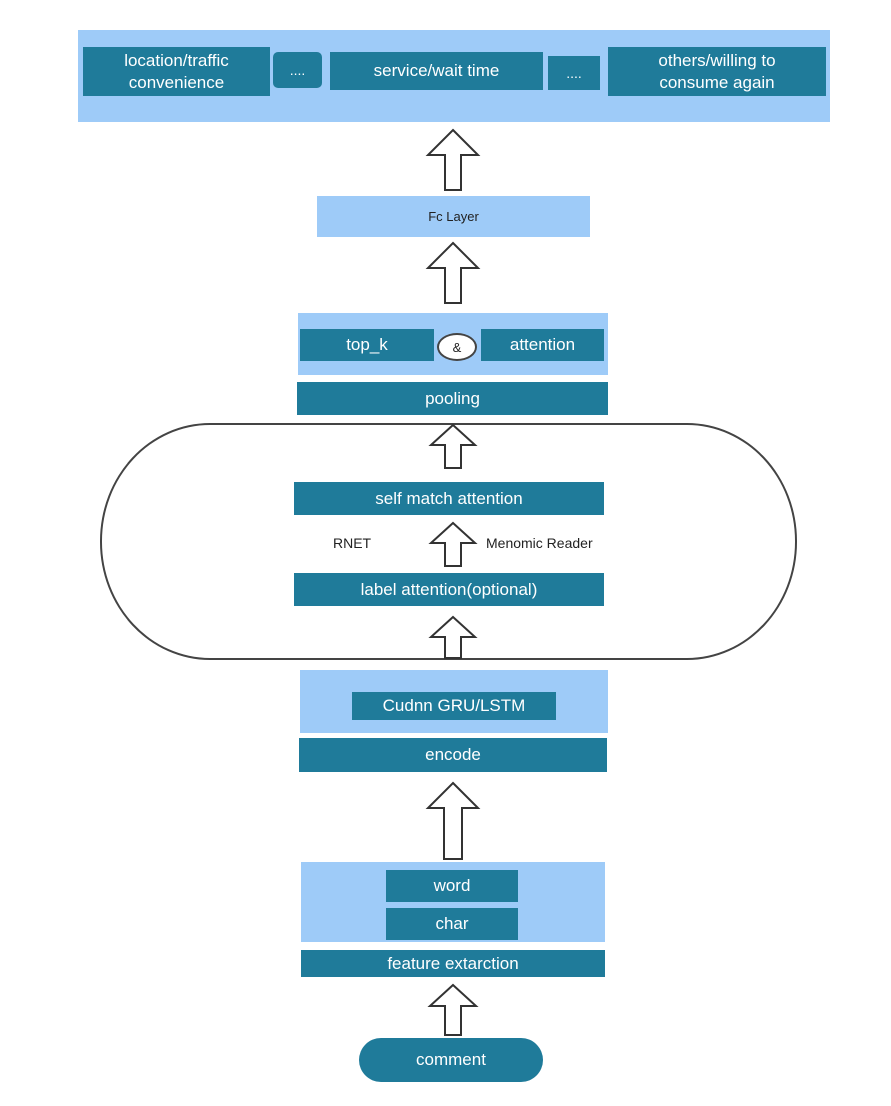 The image size is (891, 1106). What do you see at coordinates (449, 589) in the screenshot?
I see `label-attention-box: label attention(optional)` at bounding box center [449, 589].